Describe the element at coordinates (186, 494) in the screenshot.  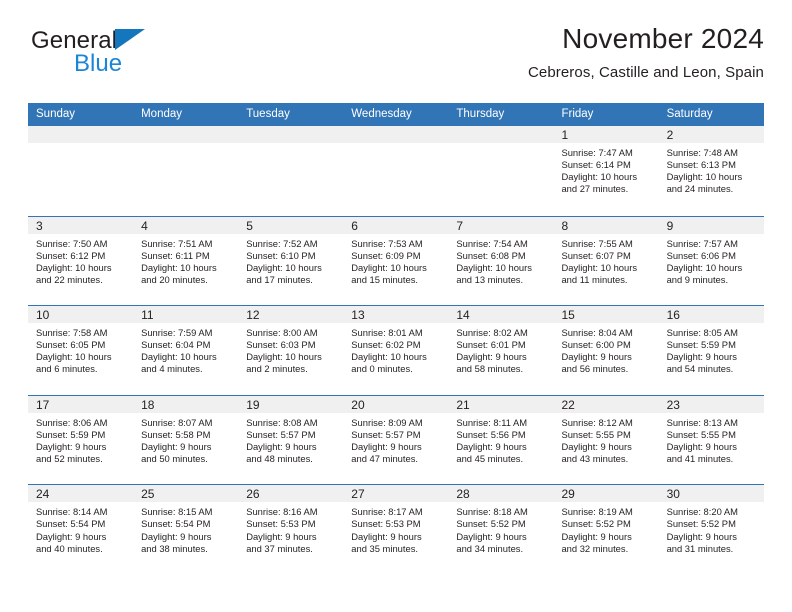
I see `day-number-strip: 25` at that location.